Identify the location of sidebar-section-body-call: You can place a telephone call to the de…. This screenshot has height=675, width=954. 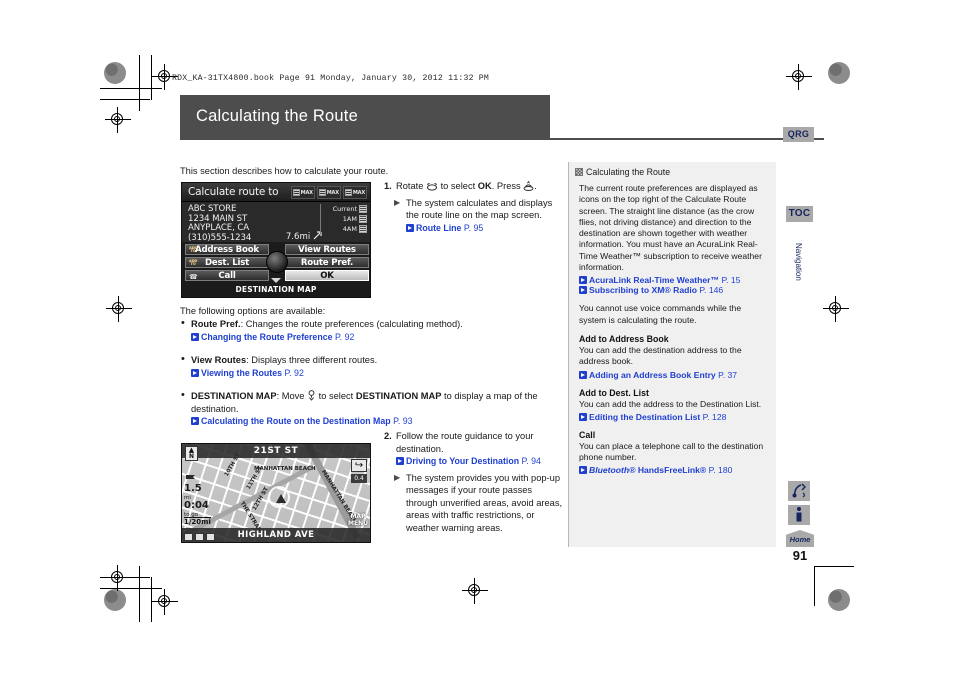
(671, 451).